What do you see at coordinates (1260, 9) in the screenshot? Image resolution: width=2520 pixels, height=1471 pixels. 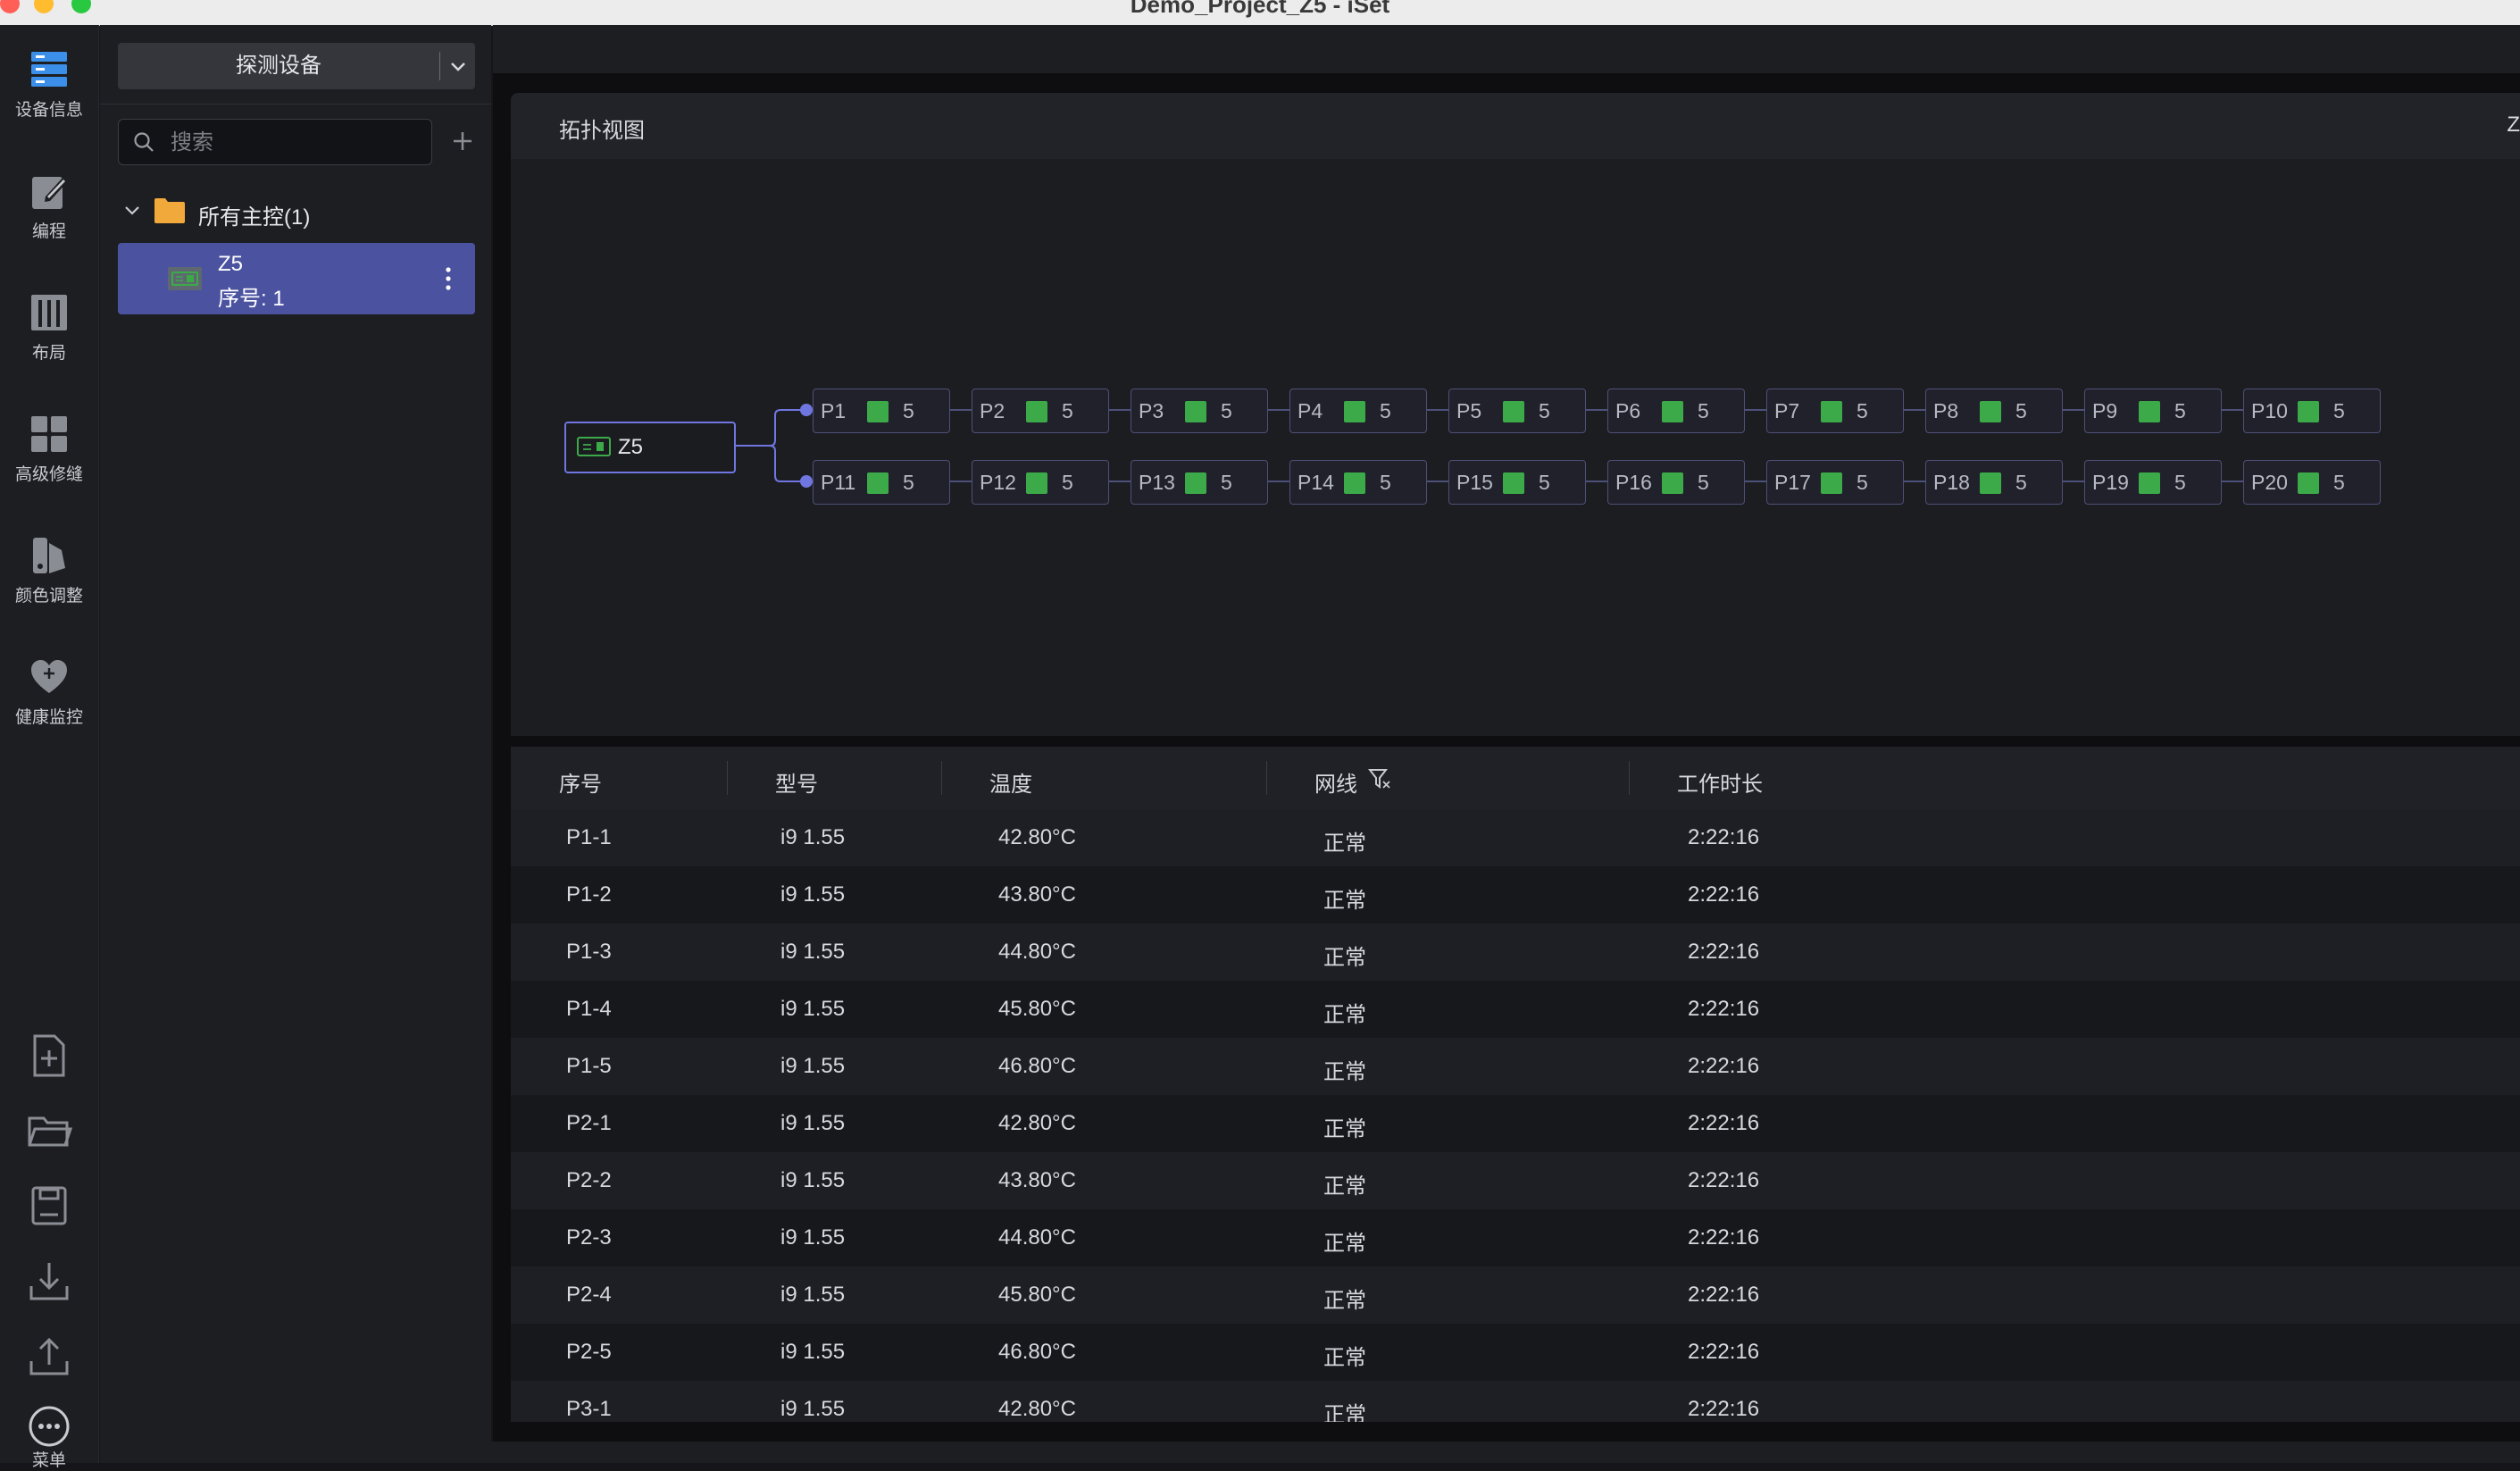 I see `window-title: Demo_Project_Z5 - iSet` at bounding box center [1260, 9].